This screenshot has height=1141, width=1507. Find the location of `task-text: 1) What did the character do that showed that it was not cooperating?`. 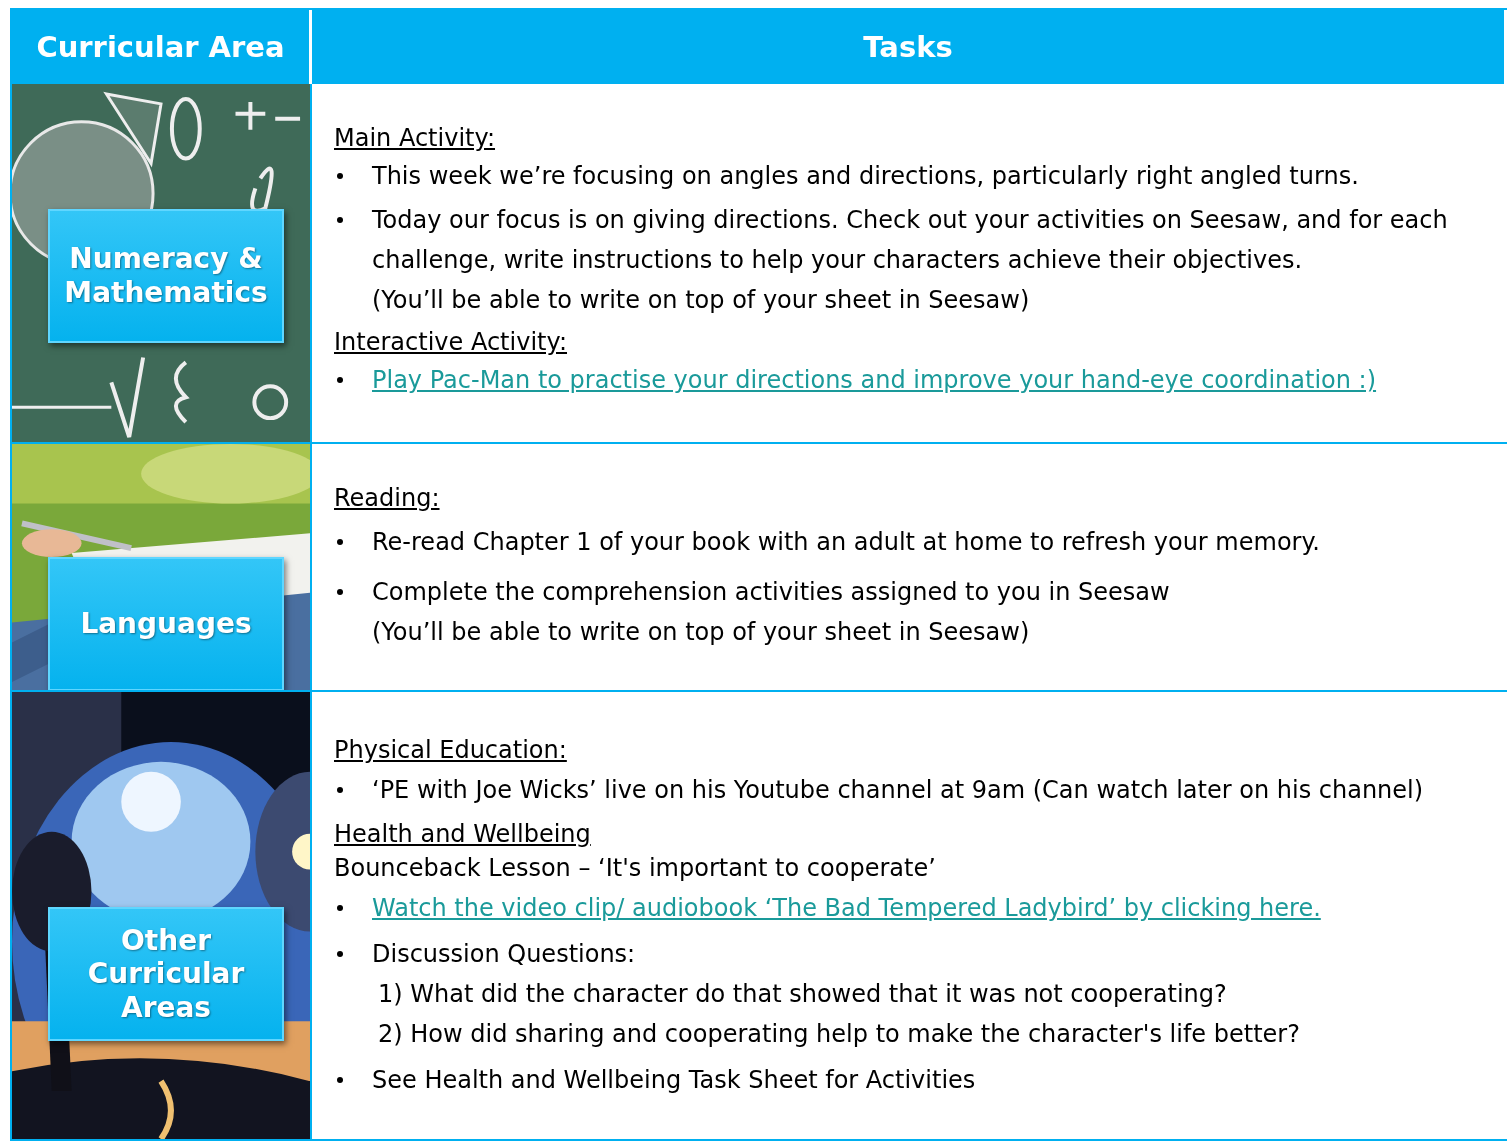

task-text: 1) What did the character do that showed that it was not cooperating? is located at coordinates (802, 994).